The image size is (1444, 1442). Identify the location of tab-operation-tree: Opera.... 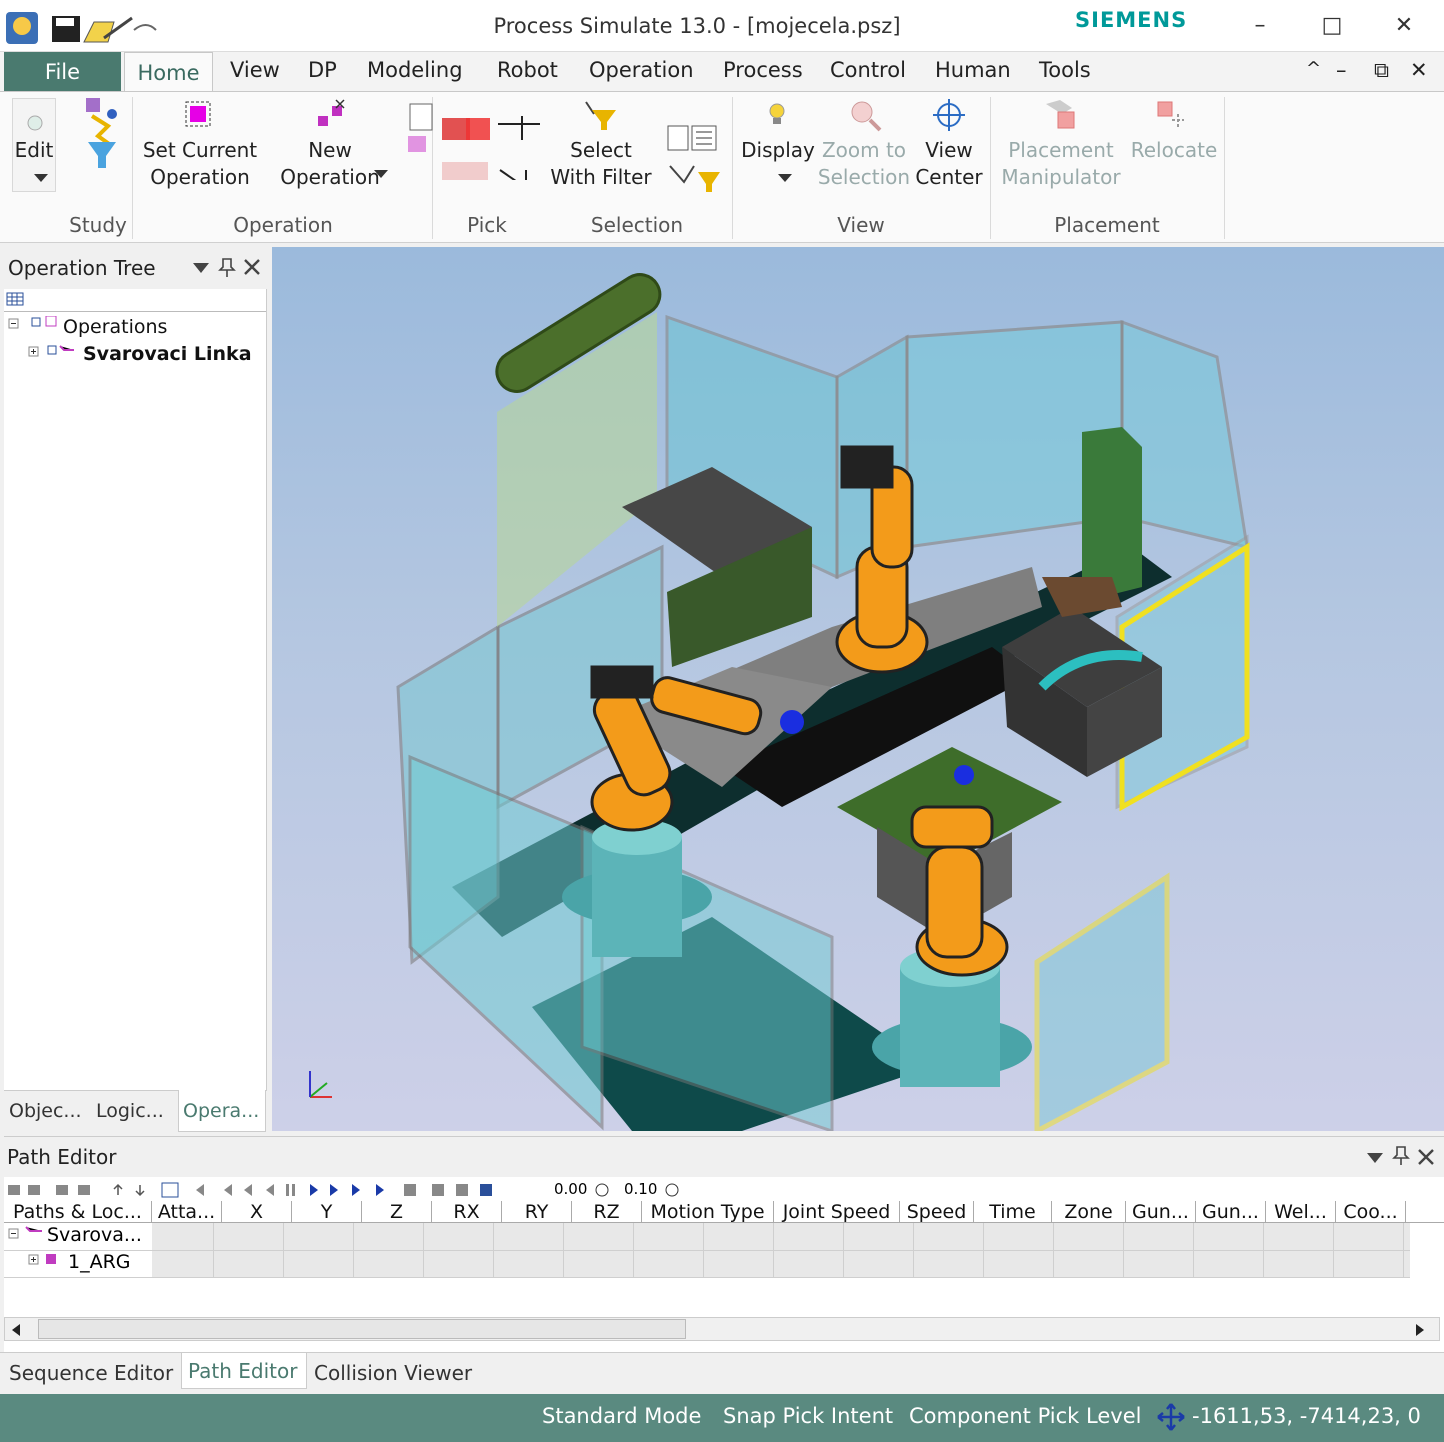
(221, 1111).